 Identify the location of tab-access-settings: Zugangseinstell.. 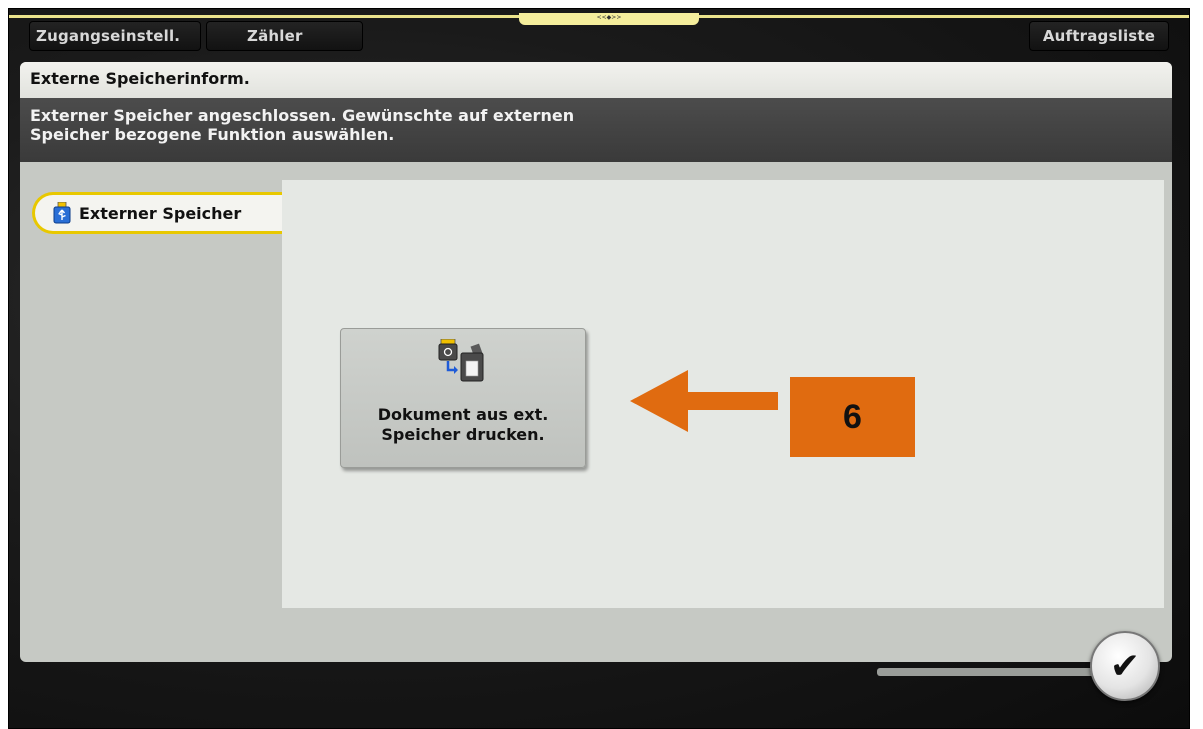
(115, 36).